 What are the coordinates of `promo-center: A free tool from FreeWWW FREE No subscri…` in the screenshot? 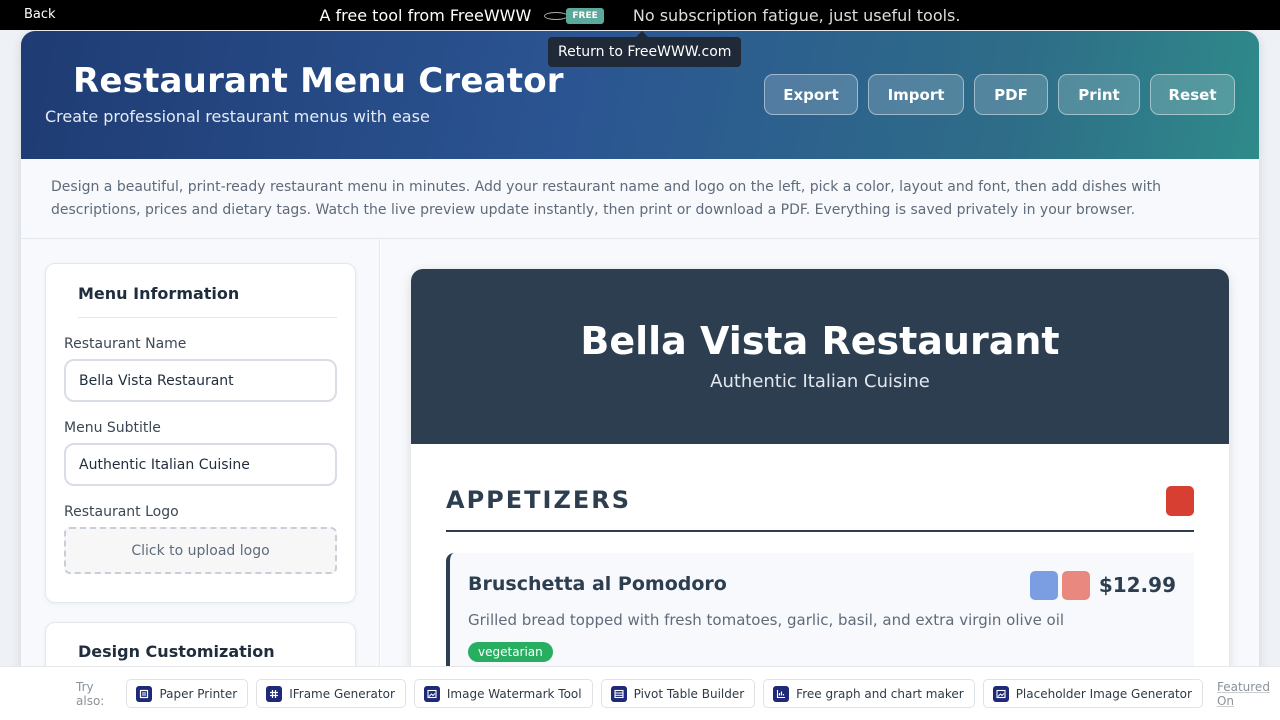 It's located at (640, 15).